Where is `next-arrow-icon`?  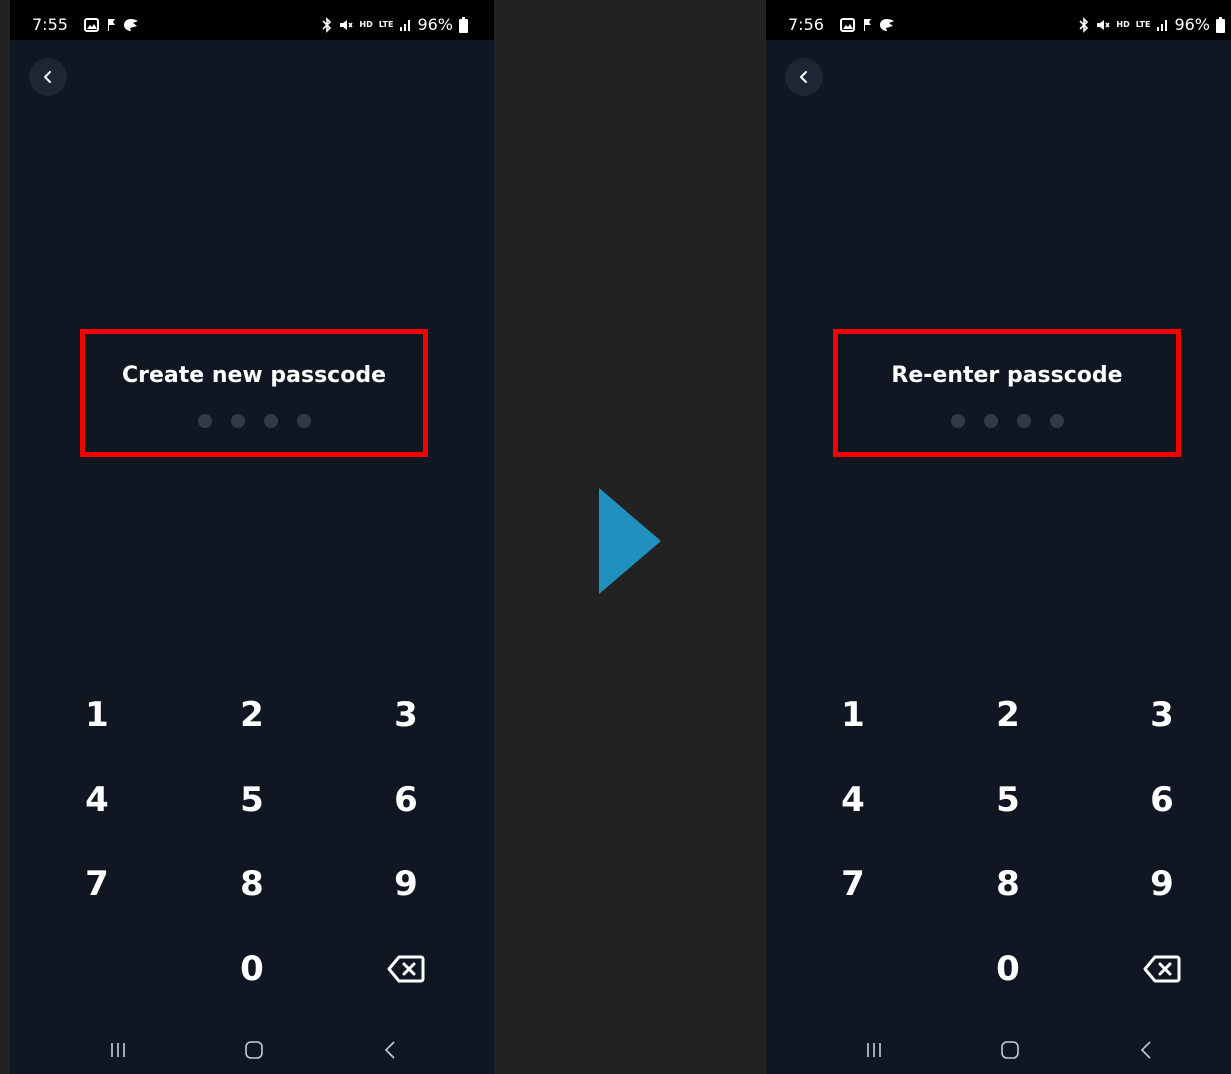 next-arrow-icon is located at coordinates (630, 541).